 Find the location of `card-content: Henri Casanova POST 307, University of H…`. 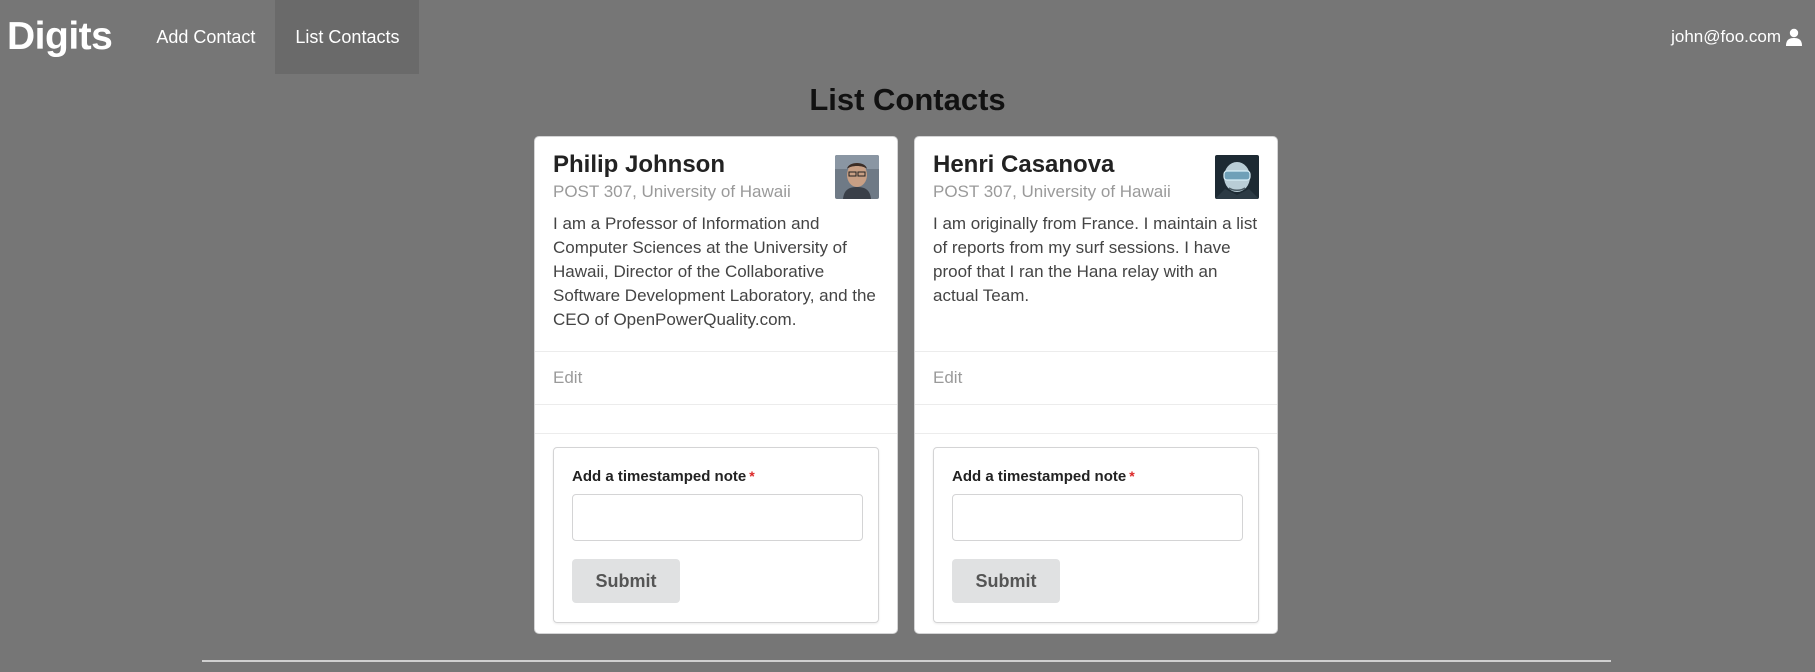

card-content: Henri Casanova POST 307, University of H… is located at coordinates (1096, 244).